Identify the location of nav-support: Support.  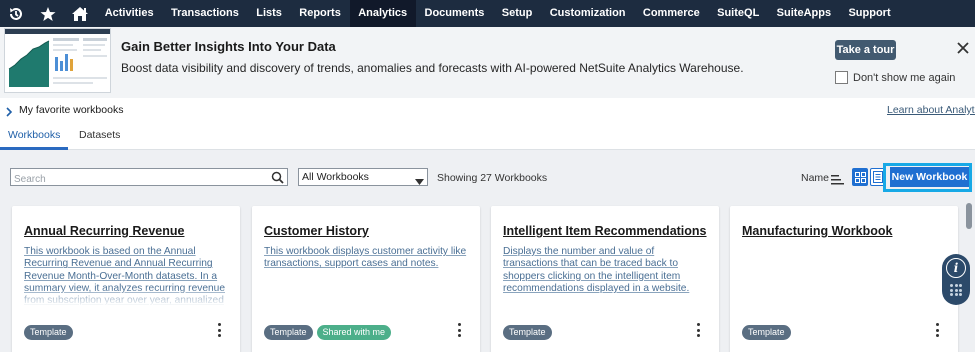
(870, 13).